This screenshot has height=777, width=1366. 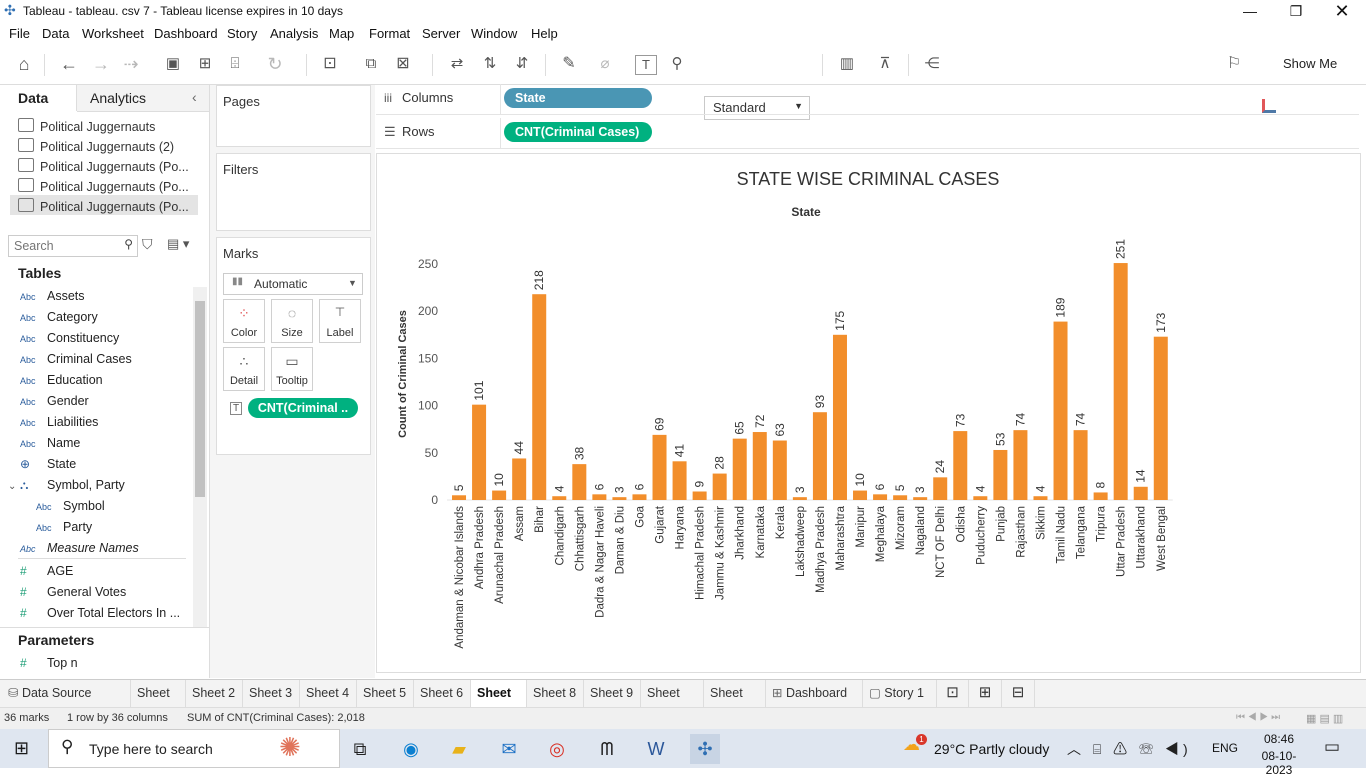 What do you see at coordinates (21, 748) in the screenshot?
I see `windows-start-icon: ⊞` at bounding box center [21, 748].